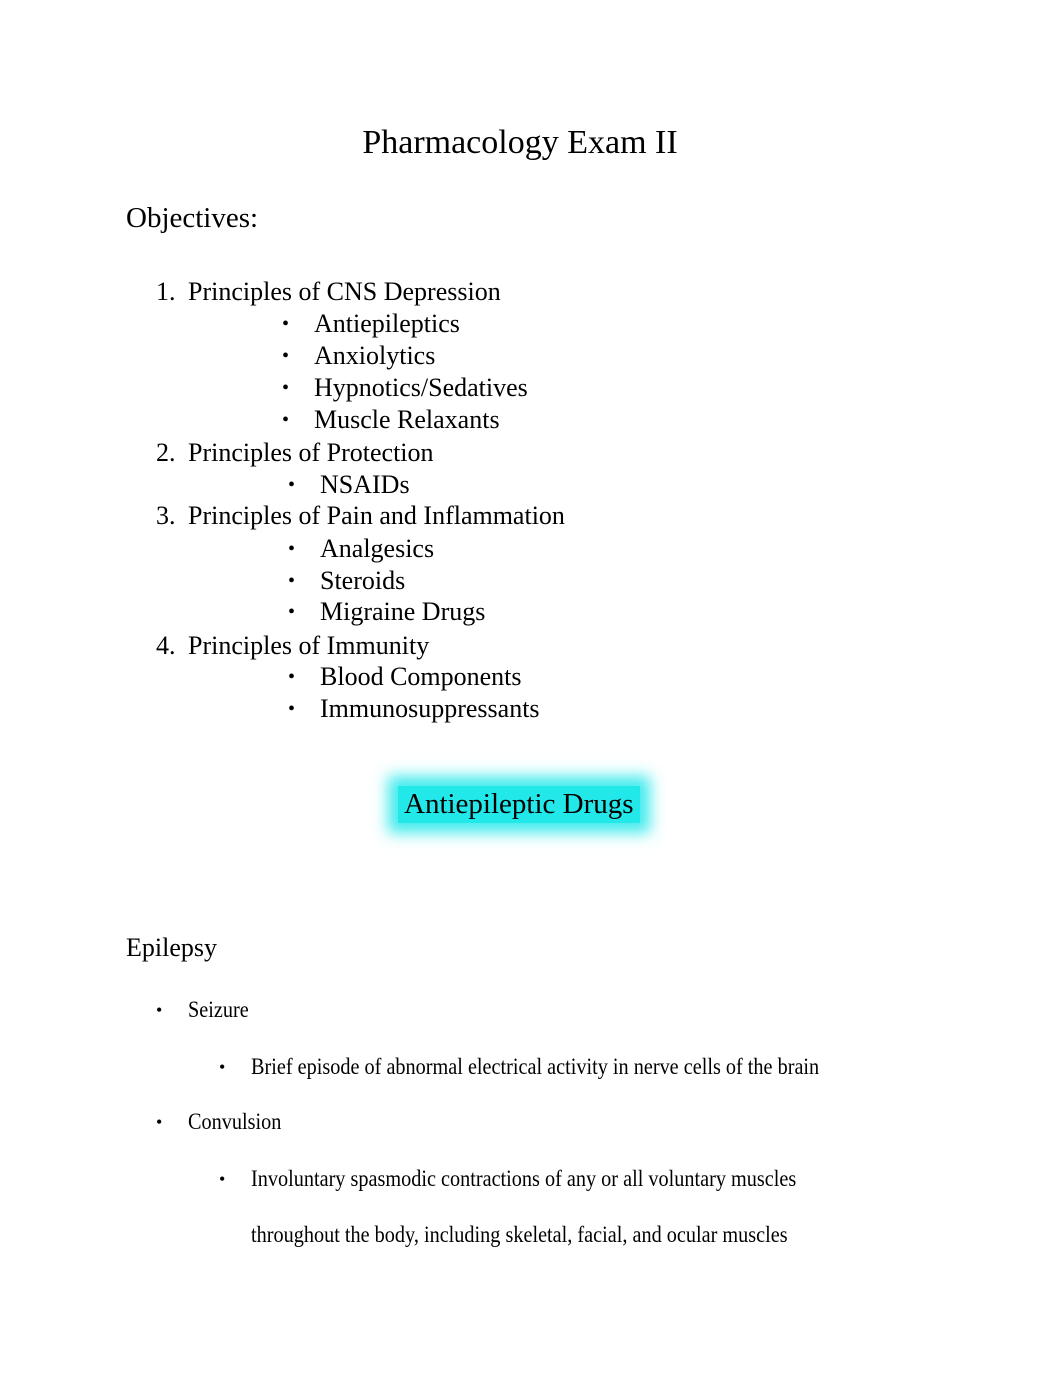 Image resolution: width=1062 pixels, height=1377 pixels. Describe the element at coordinates (421, 676) in the screenshot. I see `objective-item: Blood Components` at that location.